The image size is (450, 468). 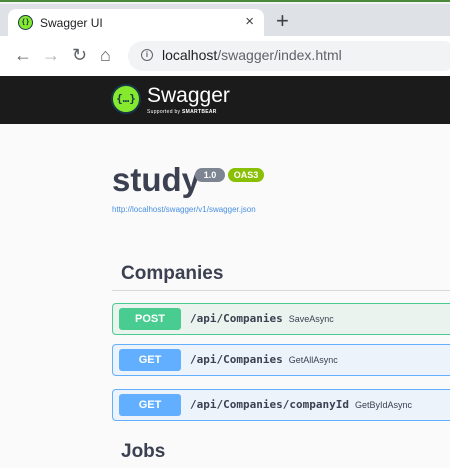 I want to click on supported-by-text: Supported by SMARTBEAR, so click(x=182, y=112).